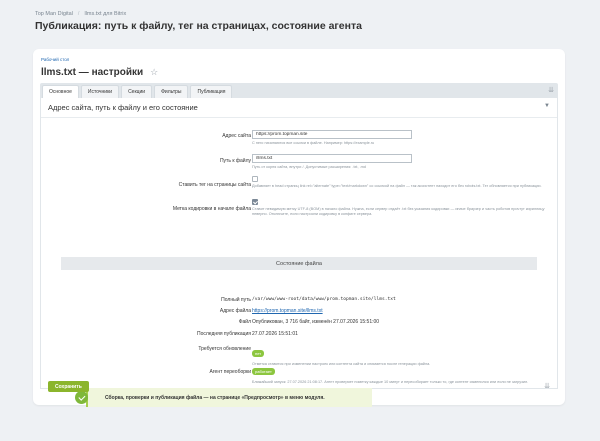 The height and width of the screenshot is (441, 600). What do you see at coordinates (255, 179) in the screenshot?
I see `page-tag-checkbox` at bounding box center [255, 179].